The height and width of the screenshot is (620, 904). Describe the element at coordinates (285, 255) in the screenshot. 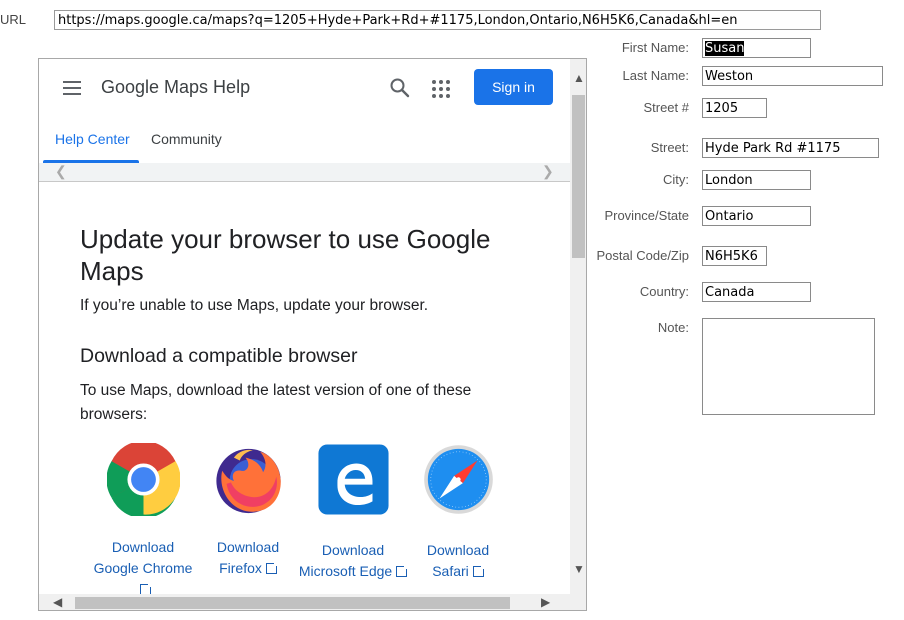

I see `page-heading: Update your browser to use Google Maps` at that location.